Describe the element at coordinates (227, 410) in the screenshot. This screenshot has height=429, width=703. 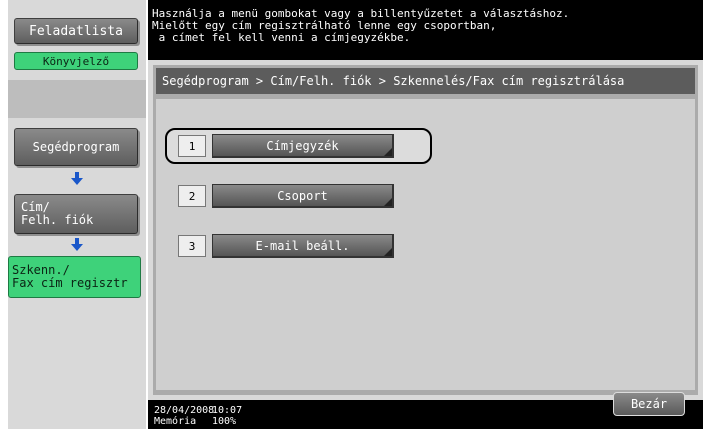
I see `time-readout: 10:07` at that location.